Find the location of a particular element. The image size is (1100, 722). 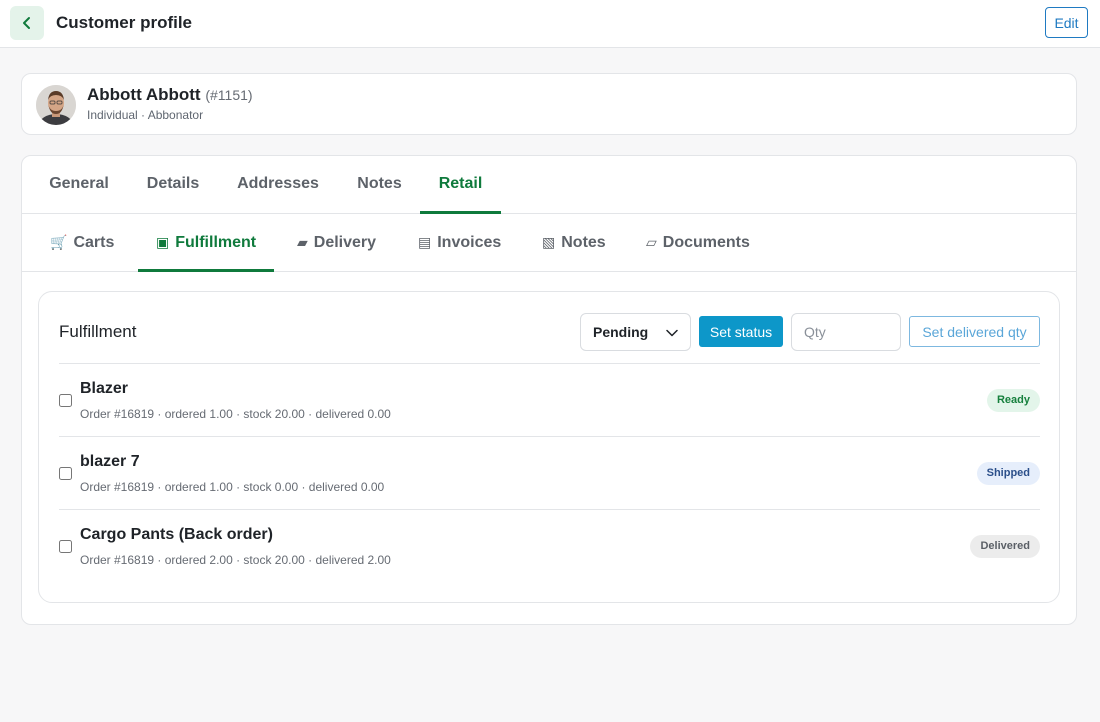

invoice-icon: ▤ is located at coordinates (425, 242).